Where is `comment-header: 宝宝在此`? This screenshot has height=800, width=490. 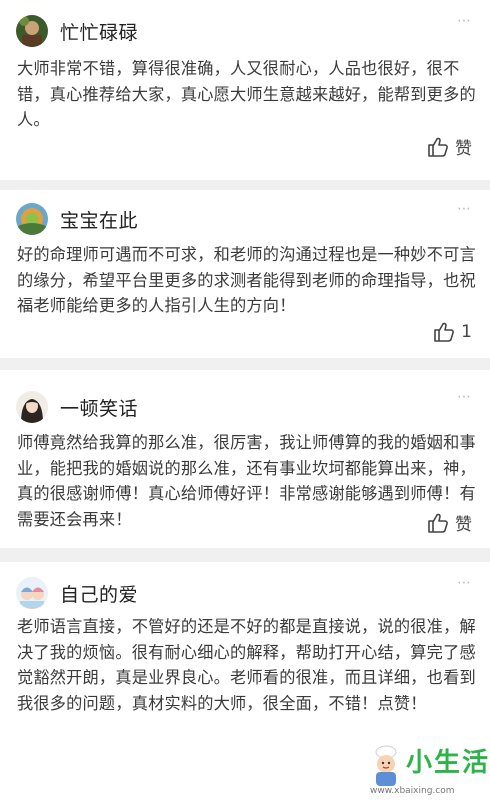 comment-header: 宝宝在此 is located at coordinates (77, 219).